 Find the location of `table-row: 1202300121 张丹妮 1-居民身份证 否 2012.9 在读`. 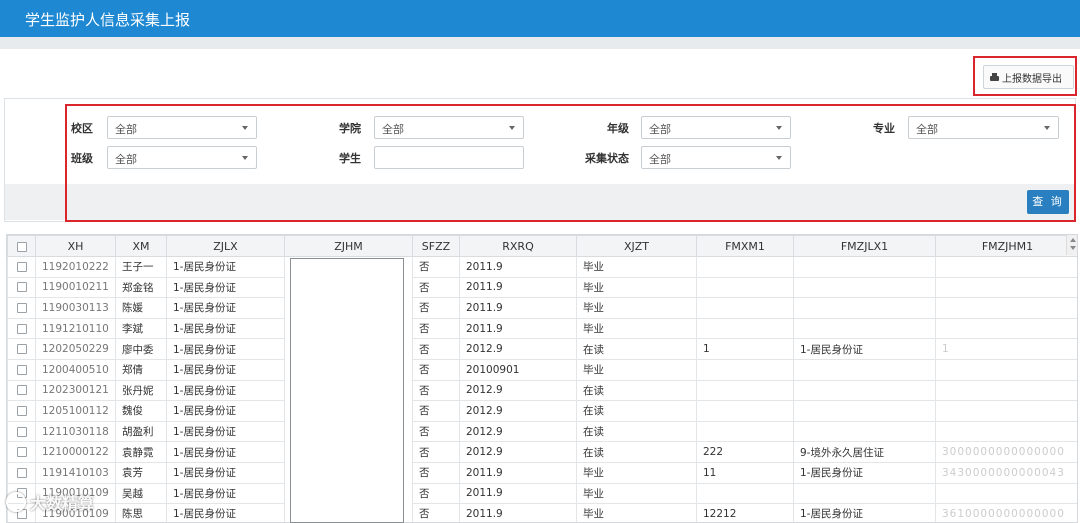

table-row: 1202300121 张丹妮 1-居民身份证 否 2012.9 在读 is located at coordinates (542, 390).